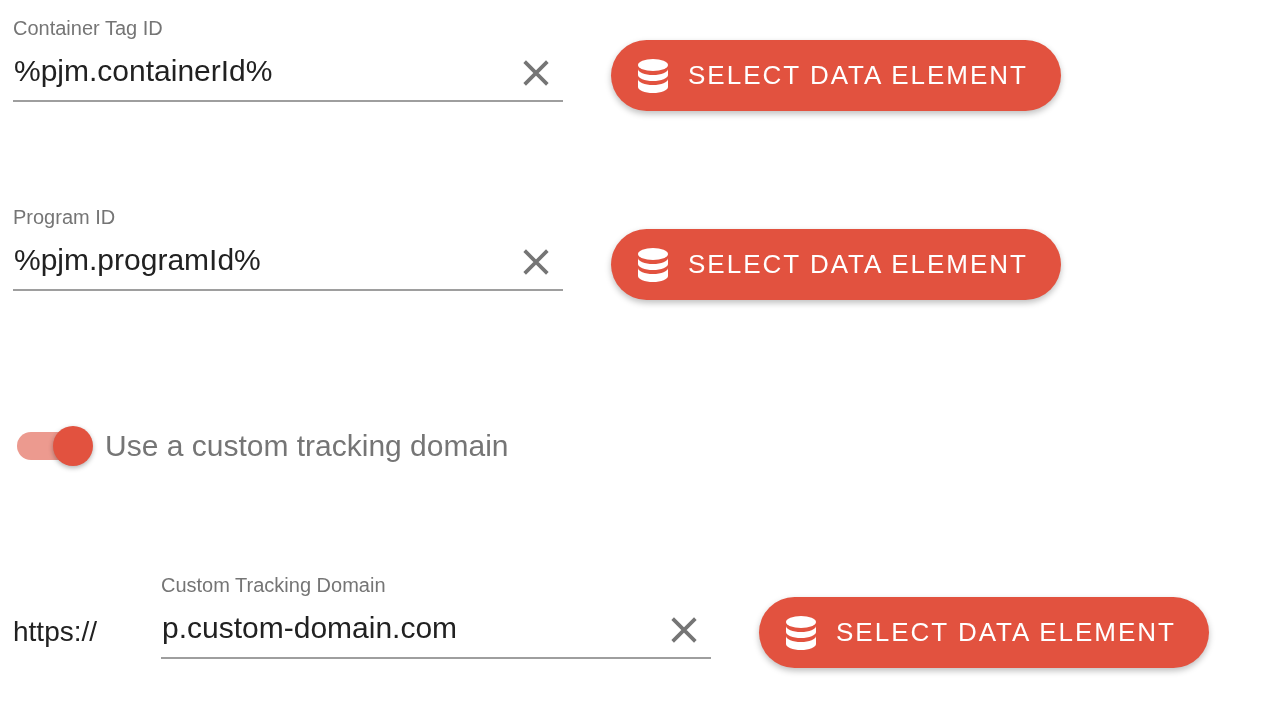 The height and width of the screenshot is (712, 1281). Describe the element at coordinates (288, 72) in the screenshot. I see `input-field: %pjm.containerId%` at that location.